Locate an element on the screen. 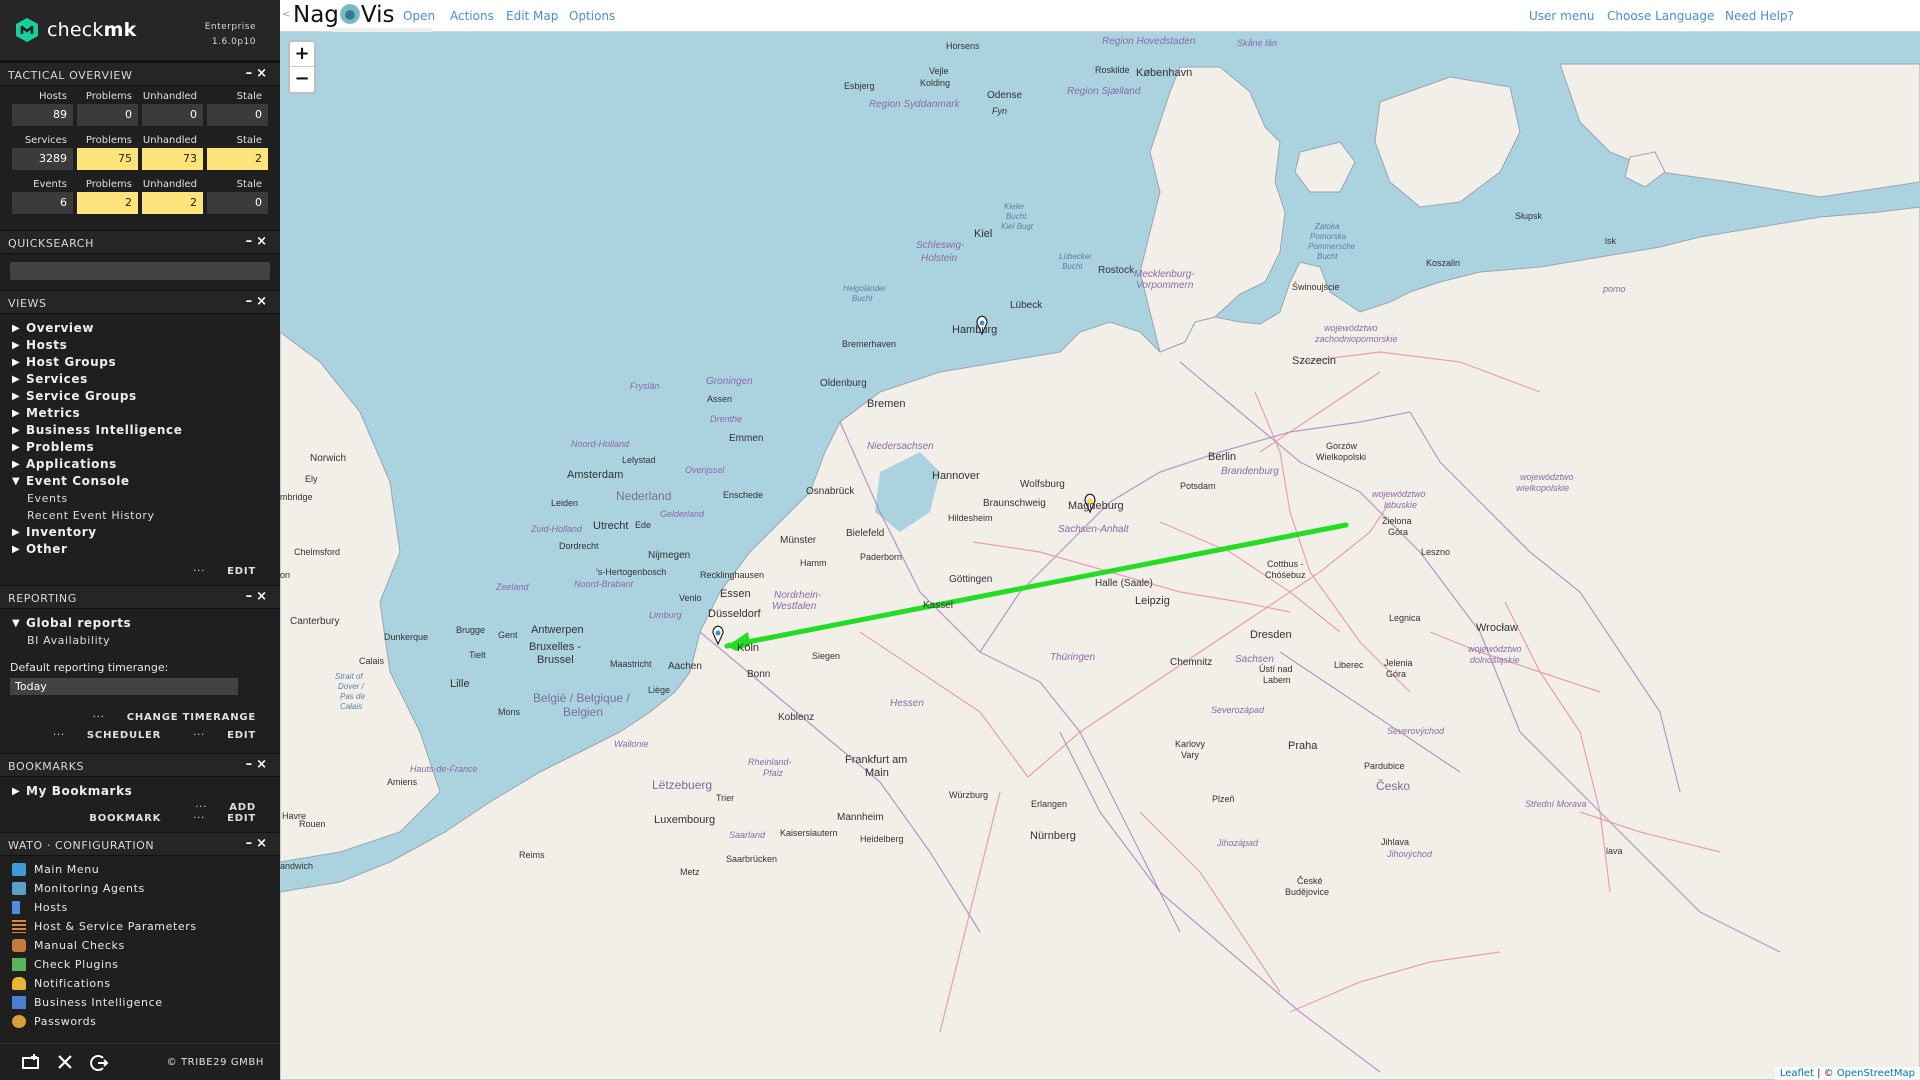 The width and height of the screenshot is (1920, 1080). views-item-applications: ▶ Applications is located at coordinates (146, 464).